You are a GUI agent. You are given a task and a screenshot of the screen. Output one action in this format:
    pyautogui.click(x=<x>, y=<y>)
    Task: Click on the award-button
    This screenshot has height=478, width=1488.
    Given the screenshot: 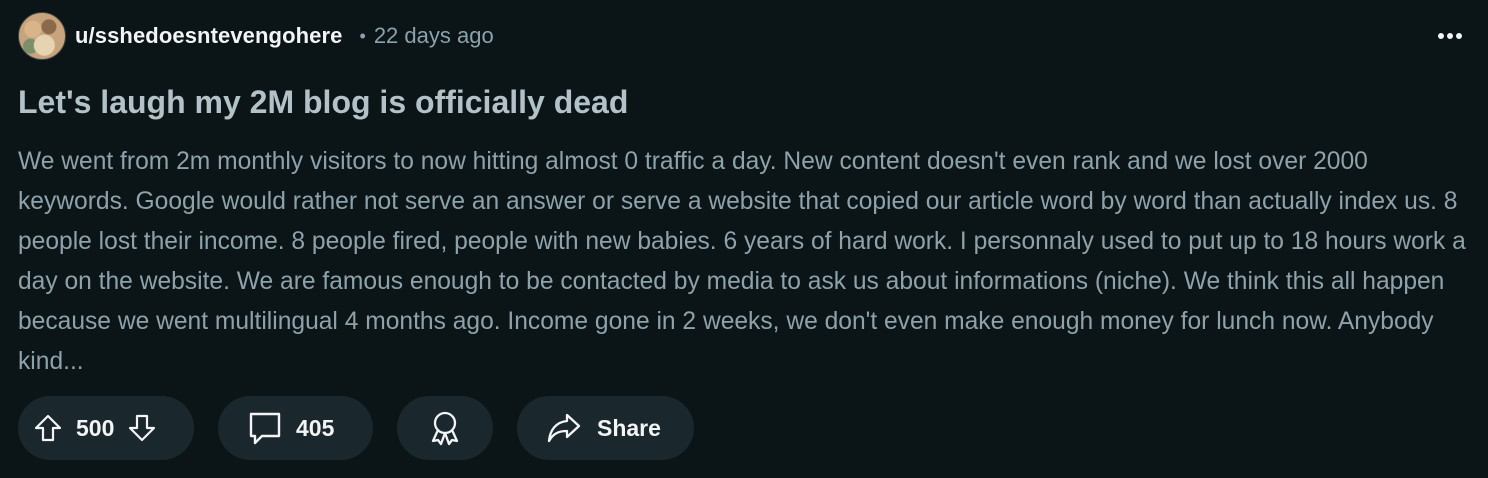 What is the action you would take?
    pyautogui.click(x=445, y=428)
    